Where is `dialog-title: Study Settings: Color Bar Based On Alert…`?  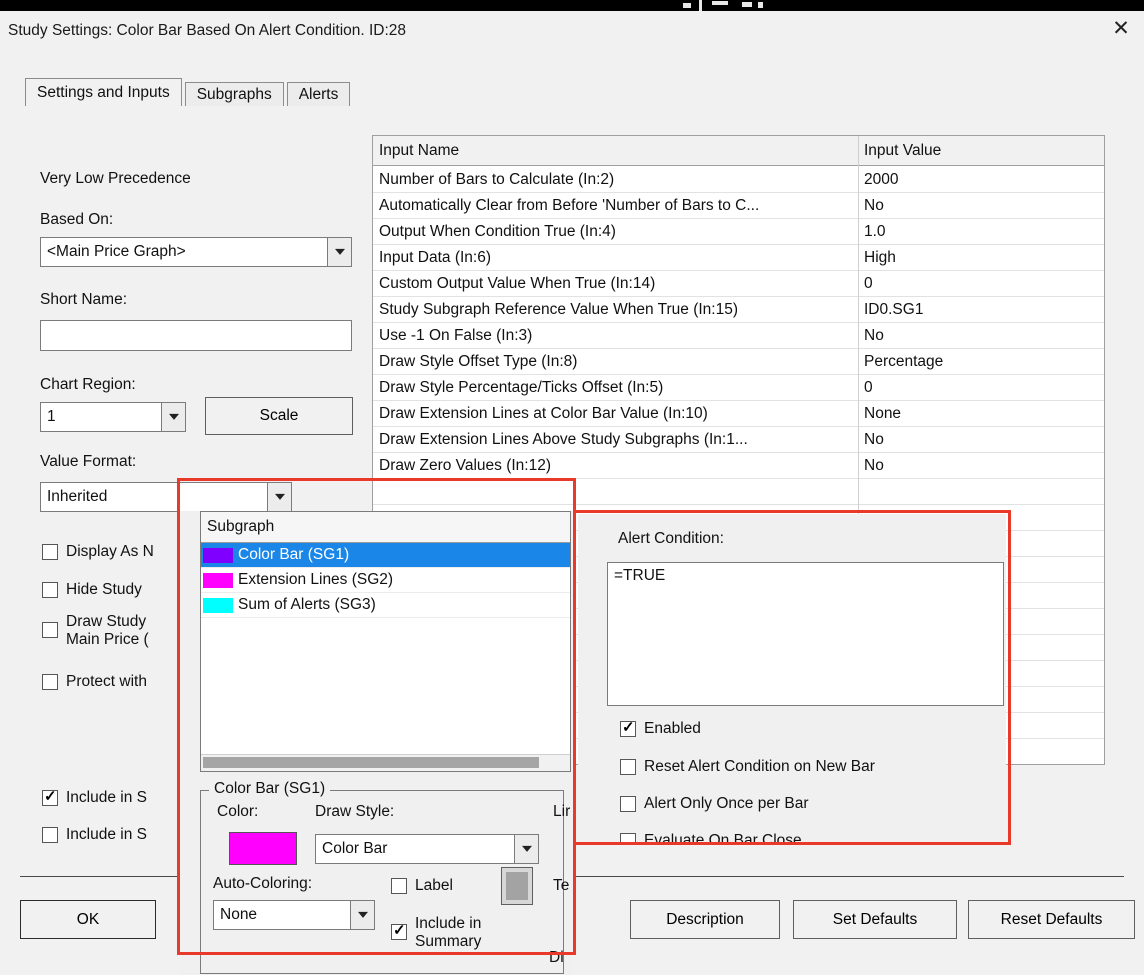 dialog-title: Study Settings: Color Bar Based On Alert… is located at coordinates (207, 30).